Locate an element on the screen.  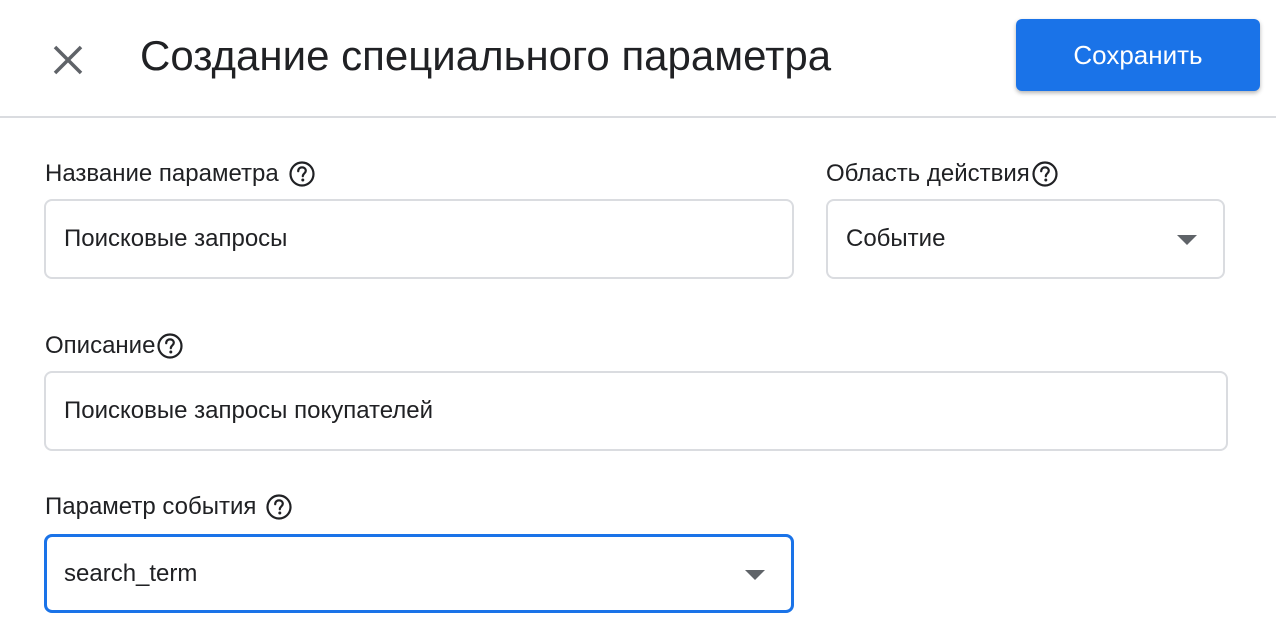
scope-value: Событие is located at coordinates (896, 238).